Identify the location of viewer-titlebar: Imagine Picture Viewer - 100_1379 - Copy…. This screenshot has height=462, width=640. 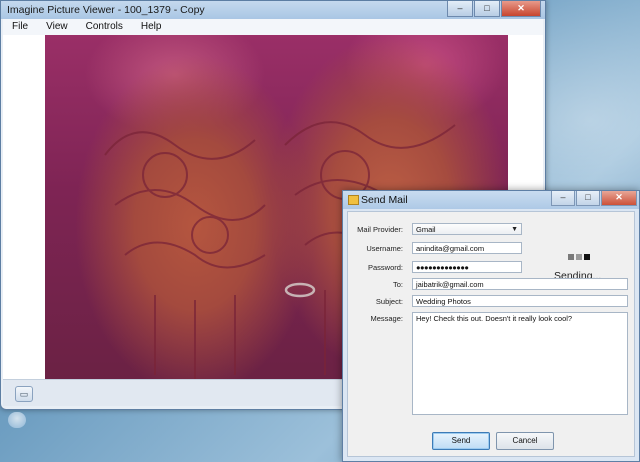
(273, 10).